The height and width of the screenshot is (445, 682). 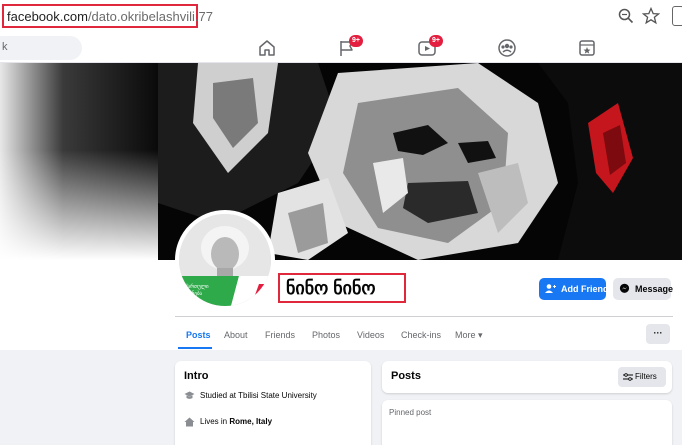 I want to click on groups-icon, so click(x=507, y=48).